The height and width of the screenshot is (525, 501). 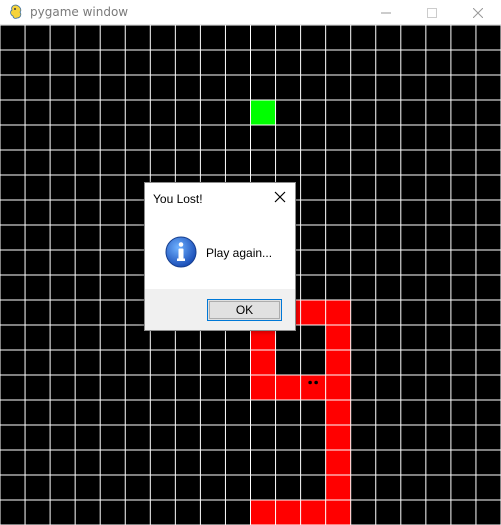 What do you see at coordinates (178, 199) in the screenshot?
I see `dialog-title: You Lost!` at bounding box center [178, 199].